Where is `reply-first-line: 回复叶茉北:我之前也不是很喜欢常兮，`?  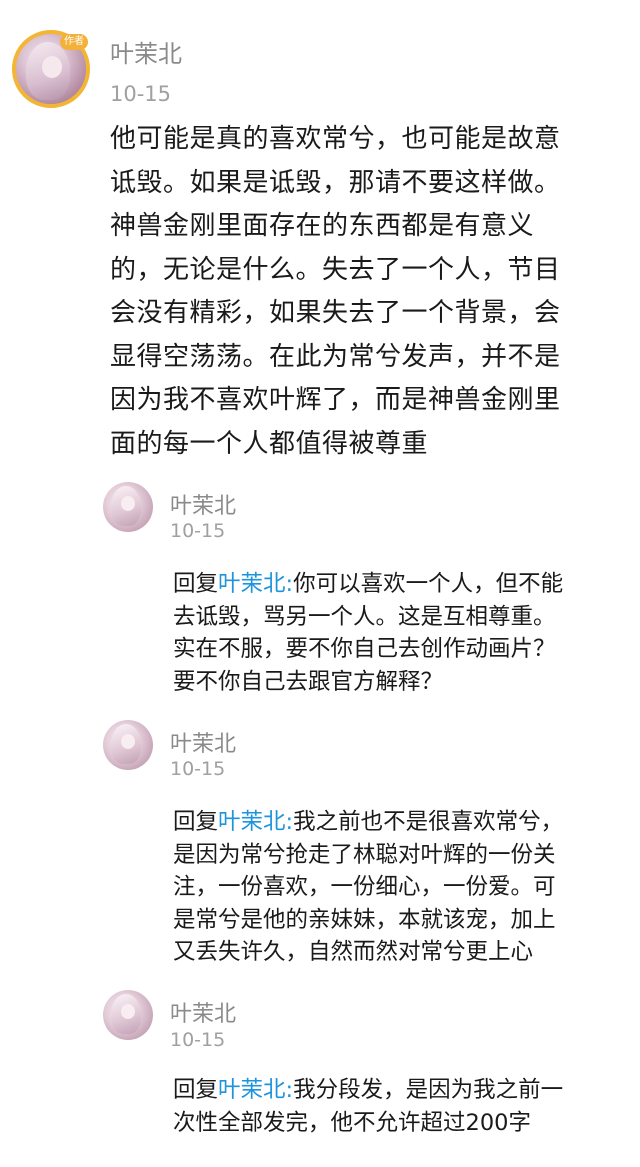
reply-first-line: 回复叶茉北:我之前也不是很喜欢常兮， is located at coordinates (403, 822).